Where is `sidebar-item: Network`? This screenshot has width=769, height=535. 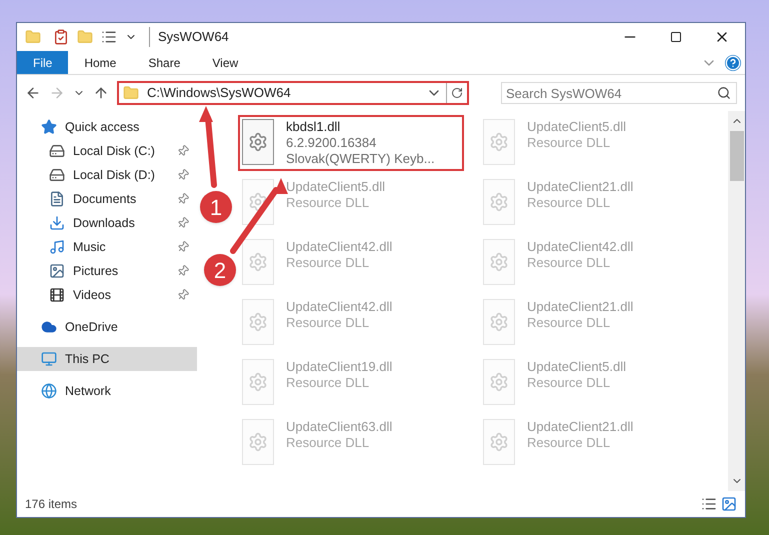
sidebar-item: Network is located at coordinates (107, 391).